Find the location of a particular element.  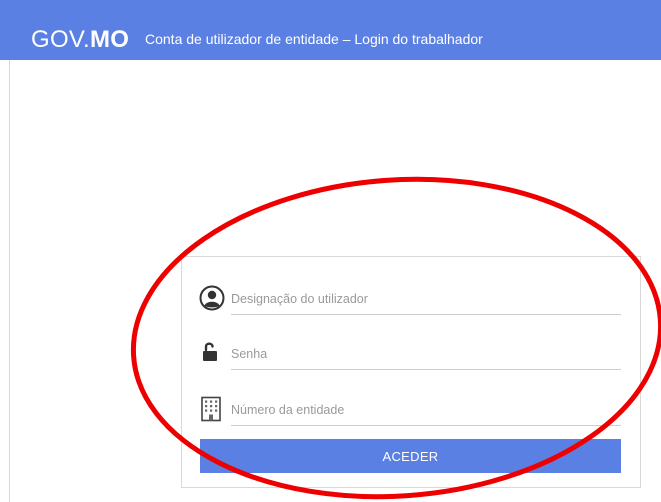

building-icon is located at coordinates (212, 409).